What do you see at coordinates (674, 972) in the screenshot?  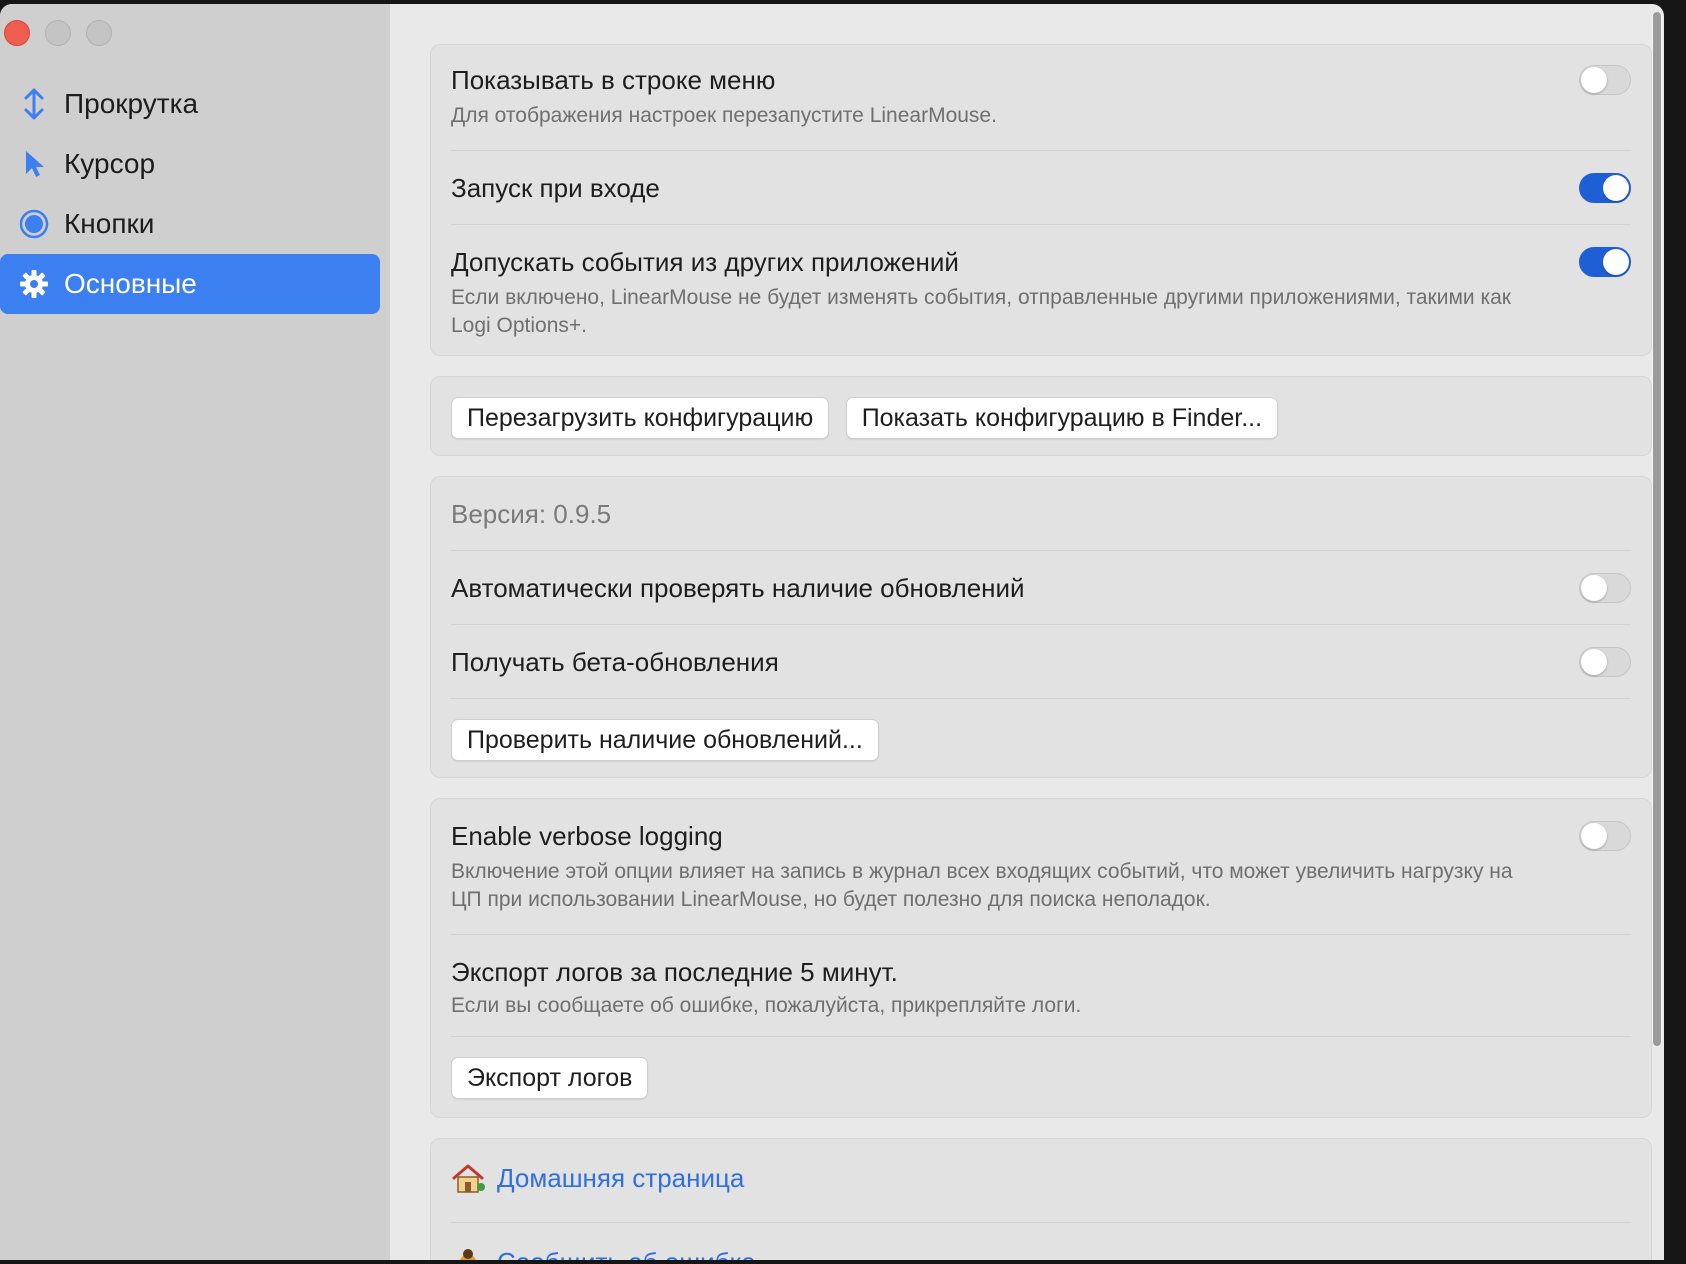 I see `export-title: Экспорт логов за последние 5 минут.` at bounding box center [674, 972].